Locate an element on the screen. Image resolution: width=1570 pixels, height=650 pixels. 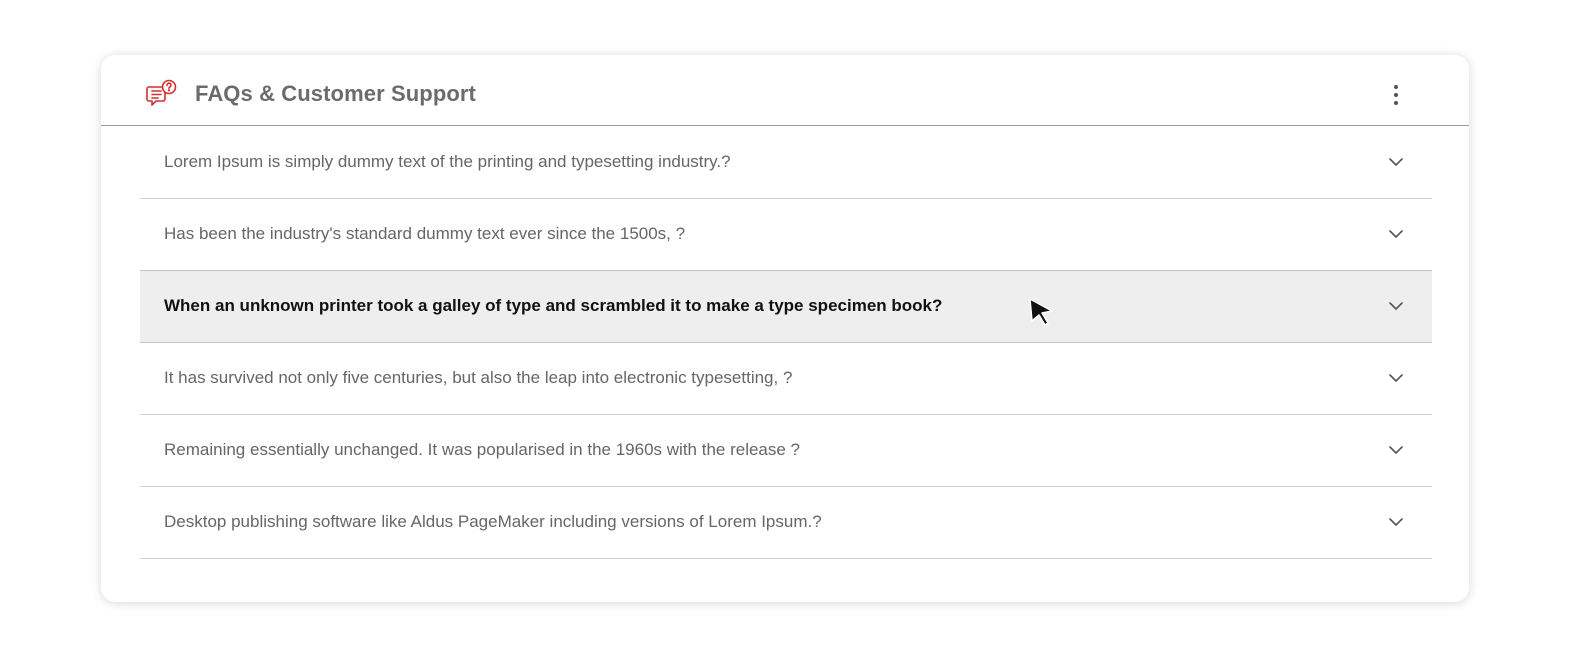
faq-chat-icon is located at coordinates (162, 95).